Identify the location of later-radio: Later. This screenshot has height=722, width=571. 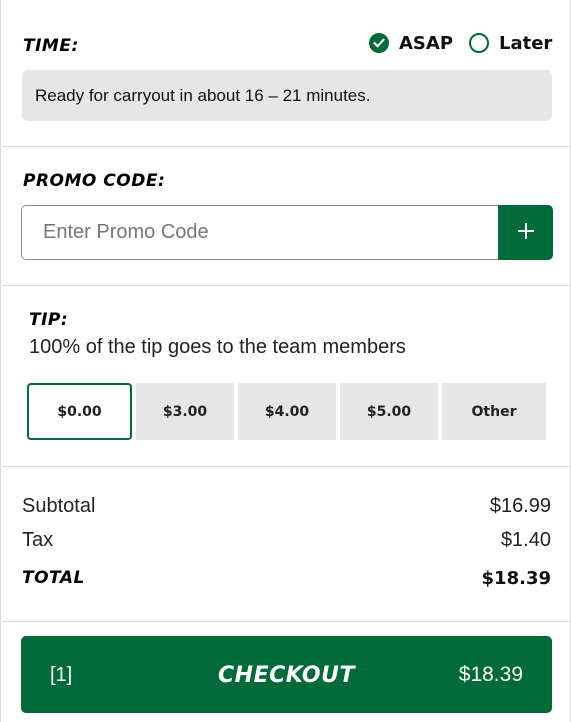
(510, 43).